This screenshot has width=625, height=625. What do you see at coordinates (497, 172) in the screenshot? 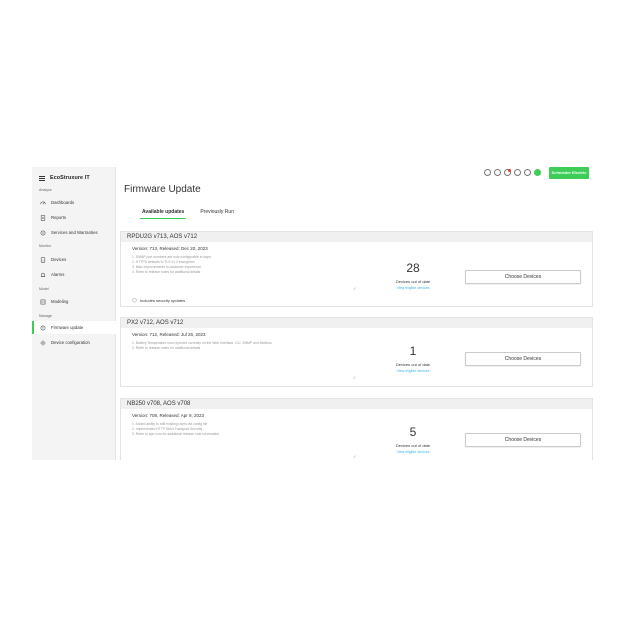
I see `help-icon` at bounding box center [497, 172].